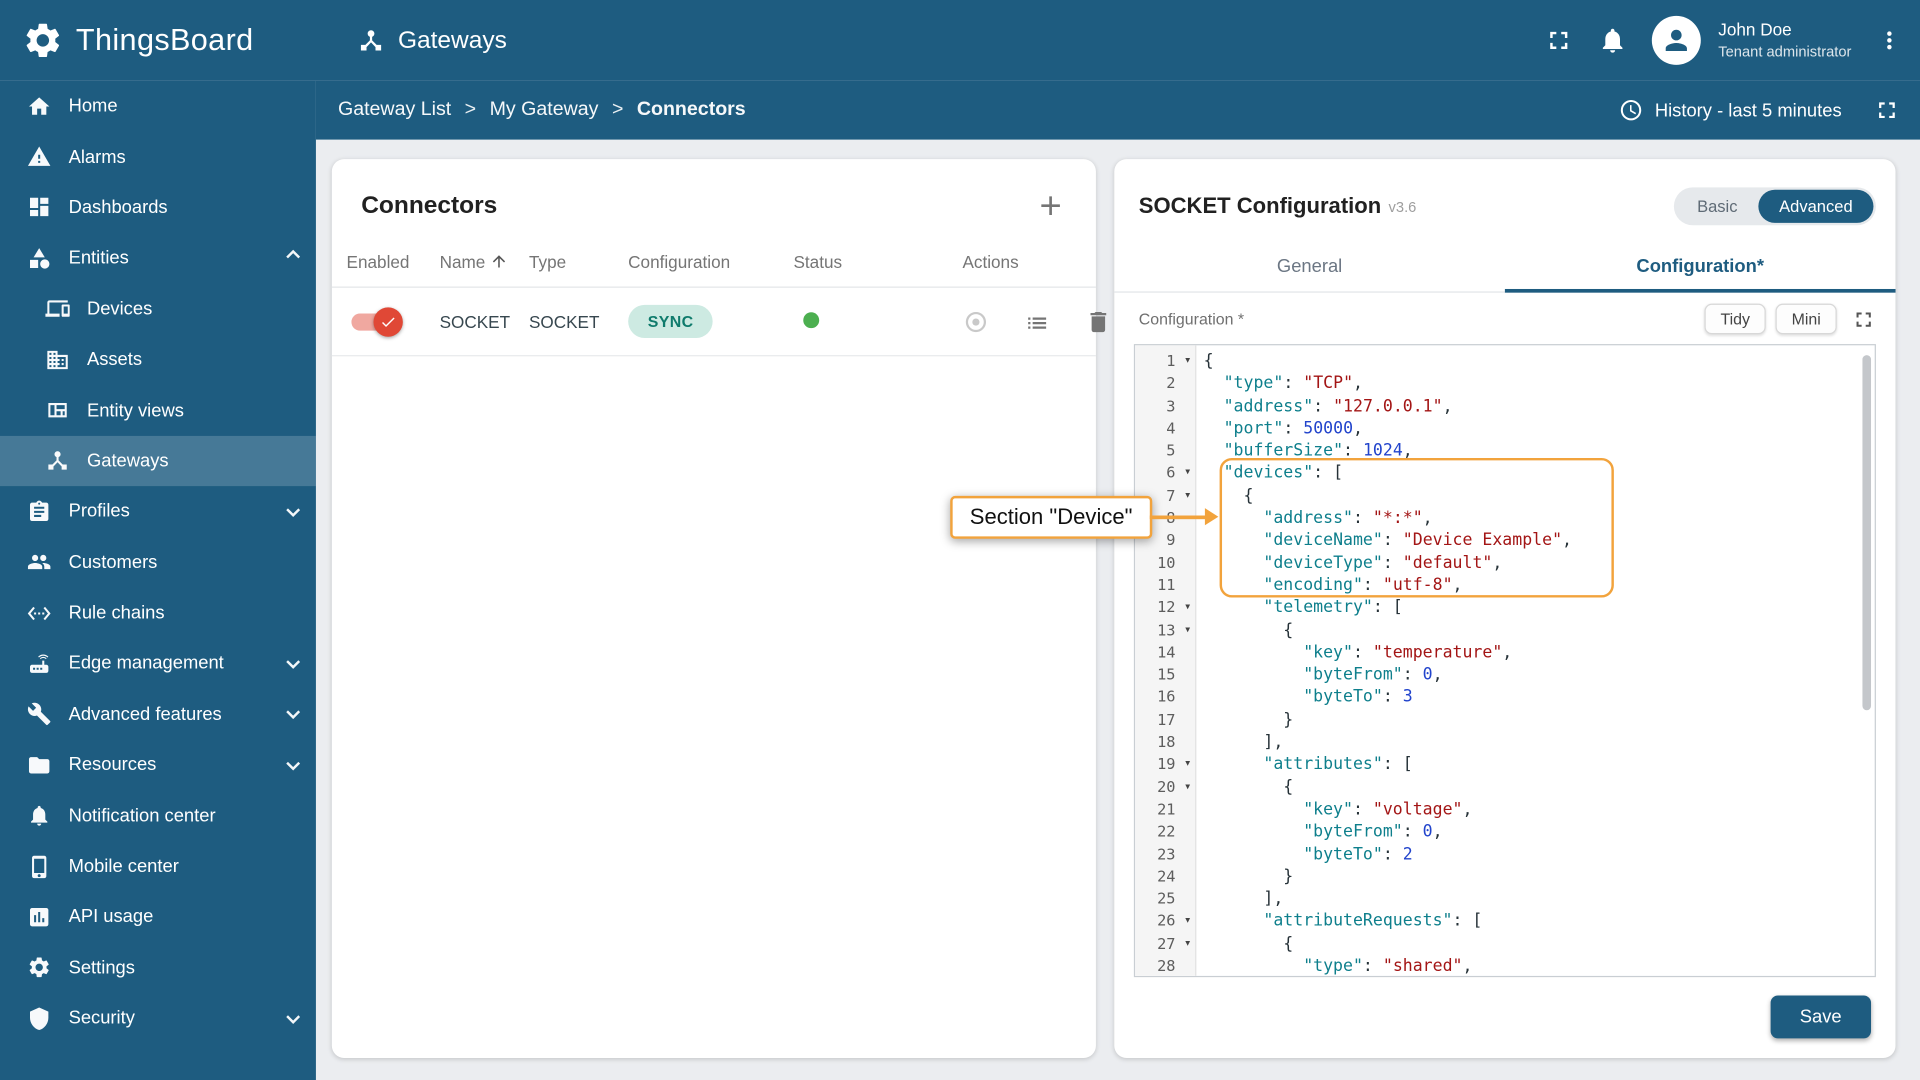 This screenshot has width=1920, height=1080. I want to click on code-line: "byteTo": 2, so click(1358, 854).